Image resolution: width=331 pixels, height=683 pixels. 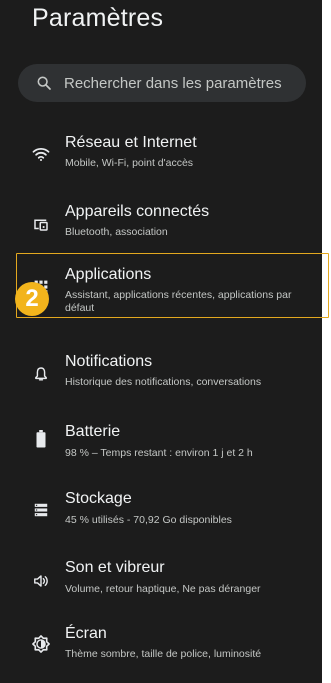 I want to click on search-icon, so click(x=44, y=83).